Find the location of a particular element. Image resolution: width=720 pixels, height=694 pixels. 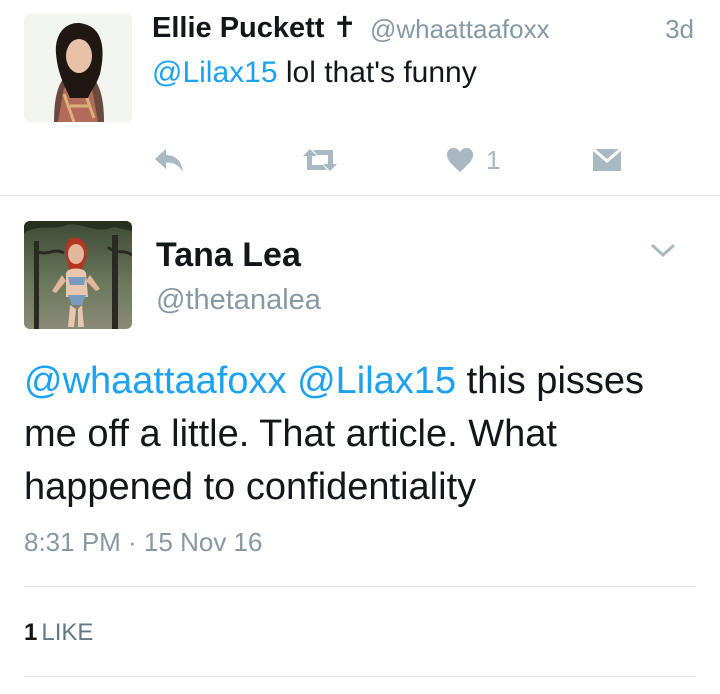

previous-tweet-handle: @whaattaafoxx is located at coordinates (460, 29).